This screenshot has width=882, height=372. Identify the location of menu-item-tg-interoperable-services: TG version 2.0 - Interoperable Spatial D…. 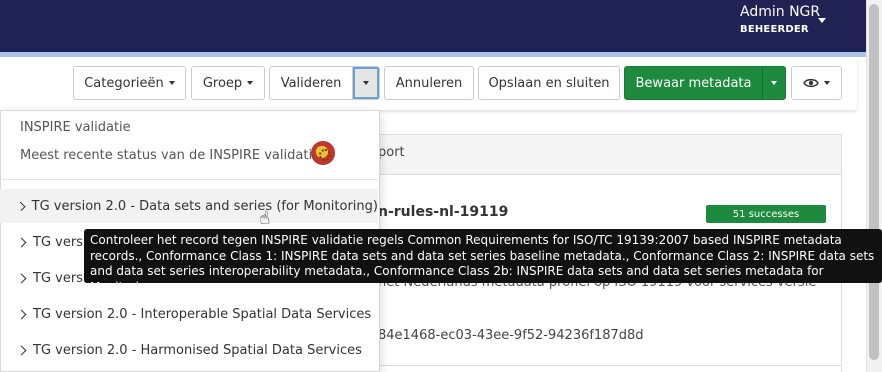
(189, 314).